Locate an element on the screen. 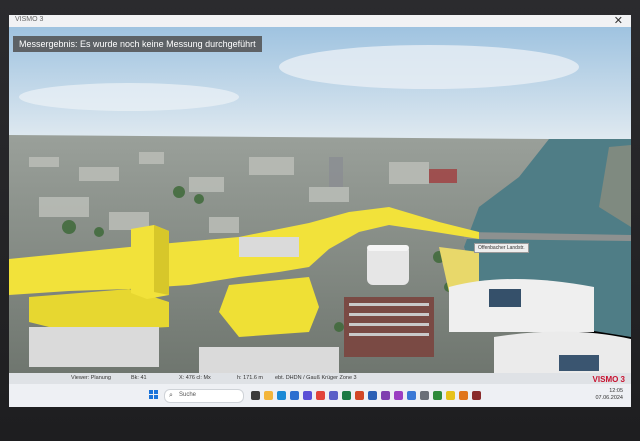 The image size is (640, 441). clock-time: 12:05 is located at coordinates (616, 391).